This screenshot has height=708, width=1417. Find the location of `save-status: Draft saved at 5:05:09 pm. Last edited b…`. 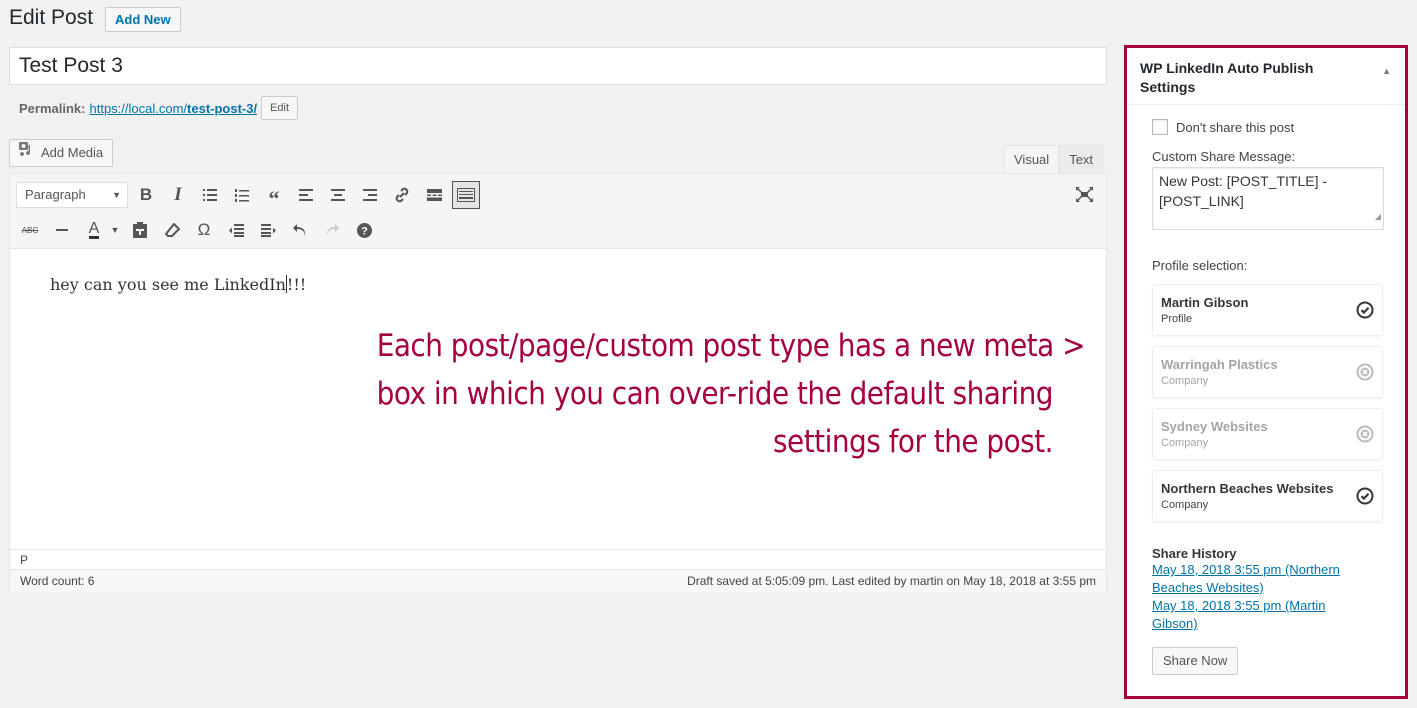

save-status: Draft saved at 5:05:09 pm. Last edited b… is located at coordinates (891, 581).